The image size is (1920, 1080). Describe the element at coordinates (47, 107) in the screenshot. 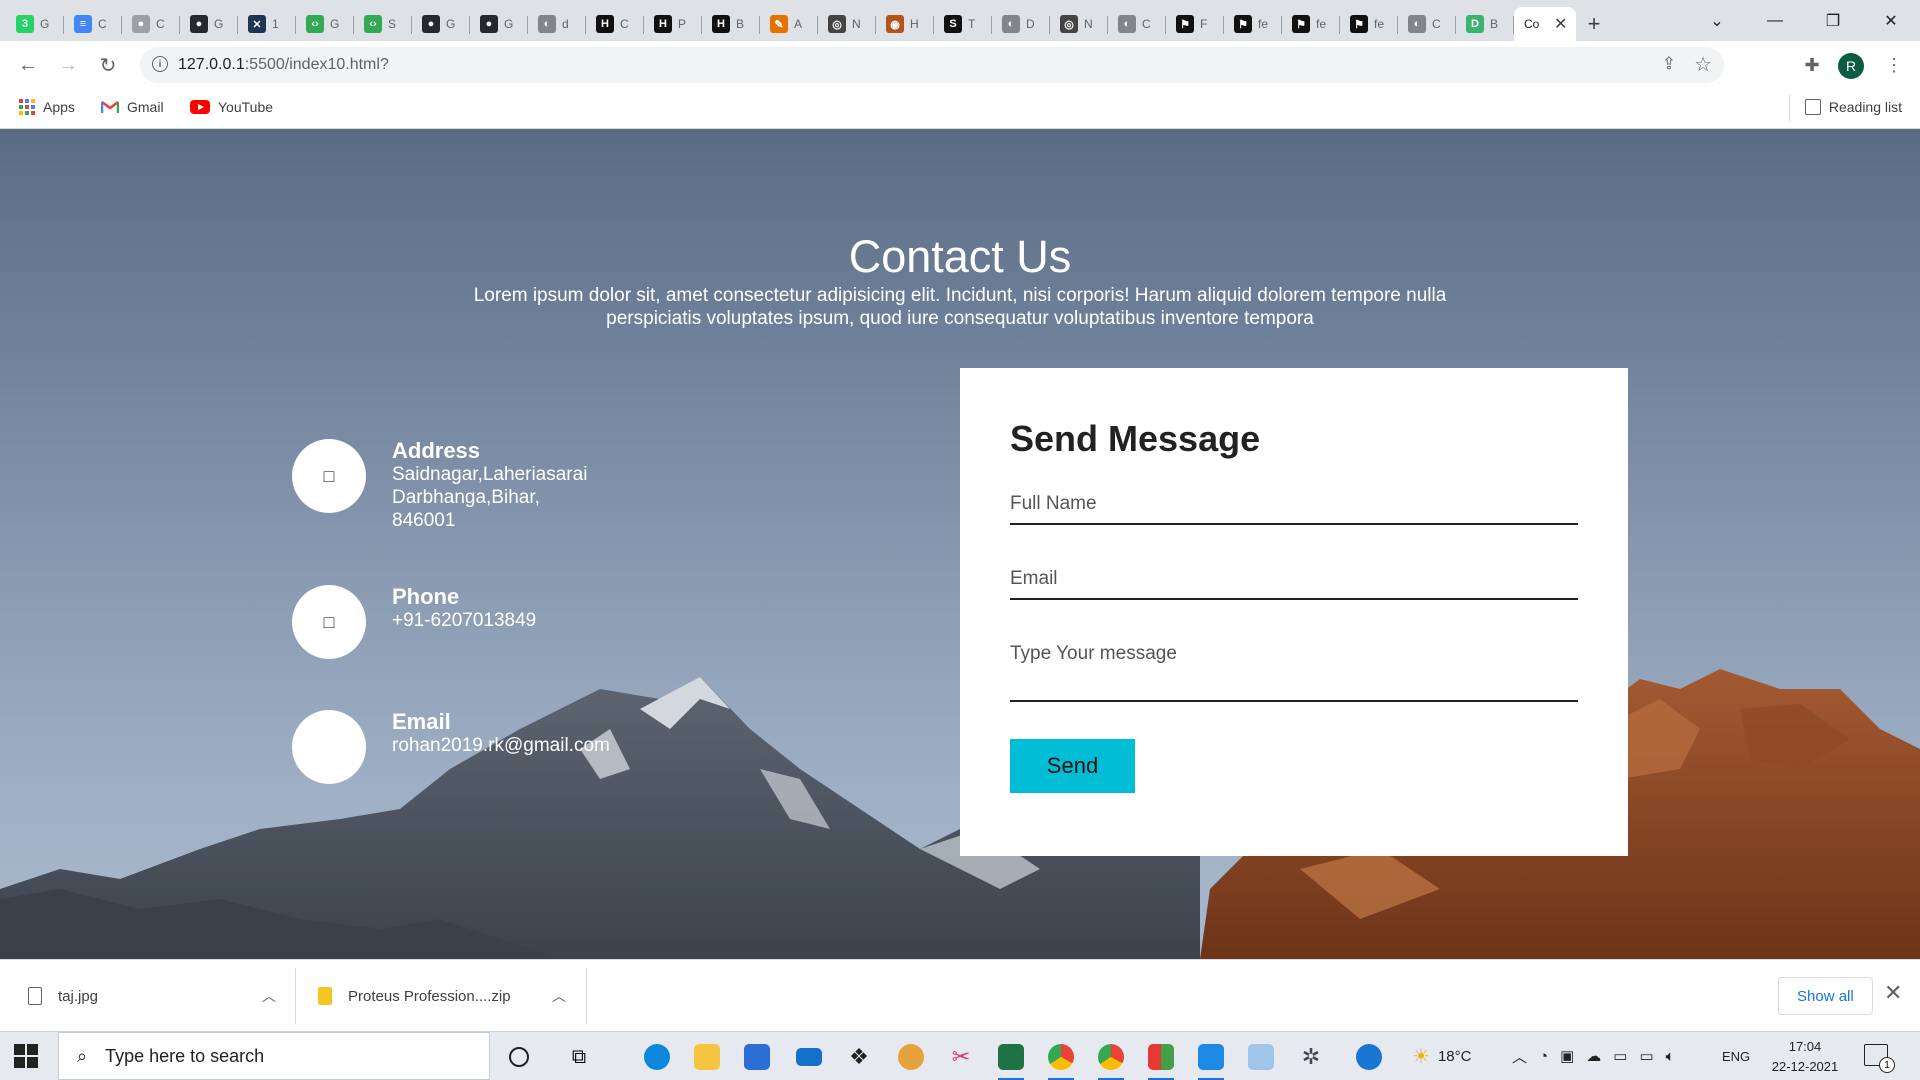

I see `bookmark-apps: Apps` at that location.